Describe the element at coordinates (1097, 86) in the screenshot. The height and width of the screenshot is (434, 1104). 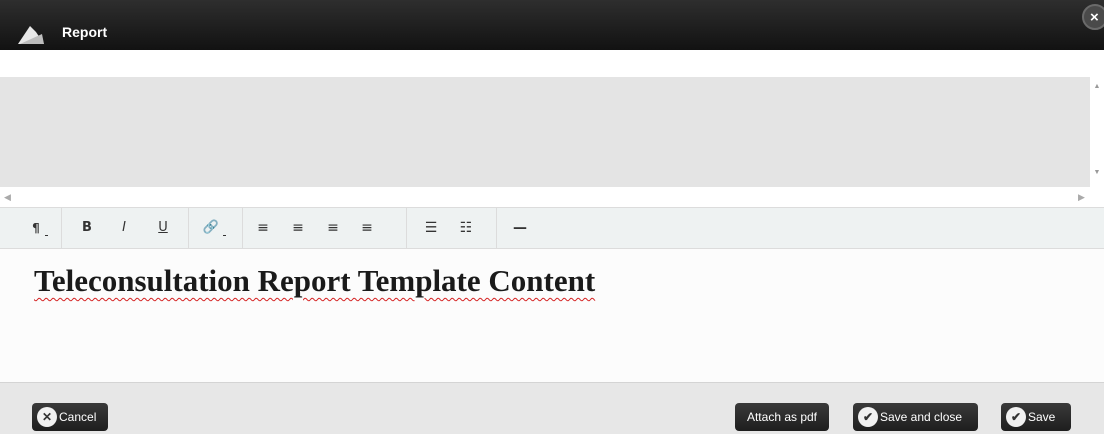
I see `scroll-up-icon: ▲` at that location.